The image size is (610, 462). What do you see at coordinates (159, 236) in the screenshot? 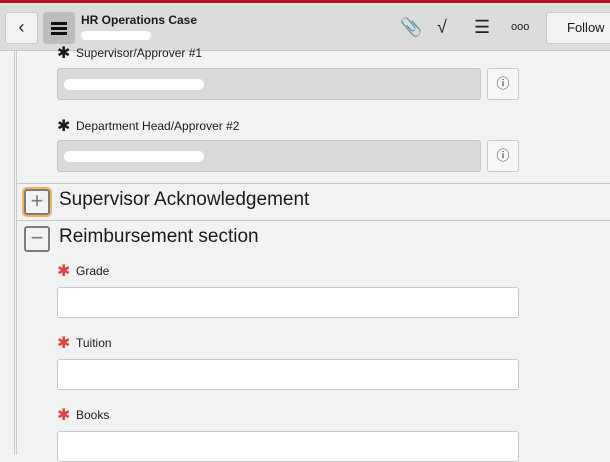
I see `section-title: Reimbursement section` at bounding box center [159, 236].